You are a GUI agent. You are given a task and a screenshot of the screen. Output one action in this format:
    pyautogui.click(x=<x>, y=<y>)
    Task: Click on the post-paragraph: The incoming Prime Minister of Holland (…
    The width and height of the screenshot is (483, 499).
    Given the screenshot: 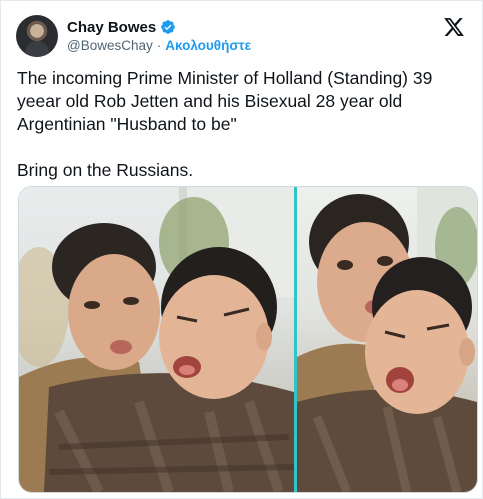 What is the action you would take?
    pyautogui.click(x=225, y=101)
    